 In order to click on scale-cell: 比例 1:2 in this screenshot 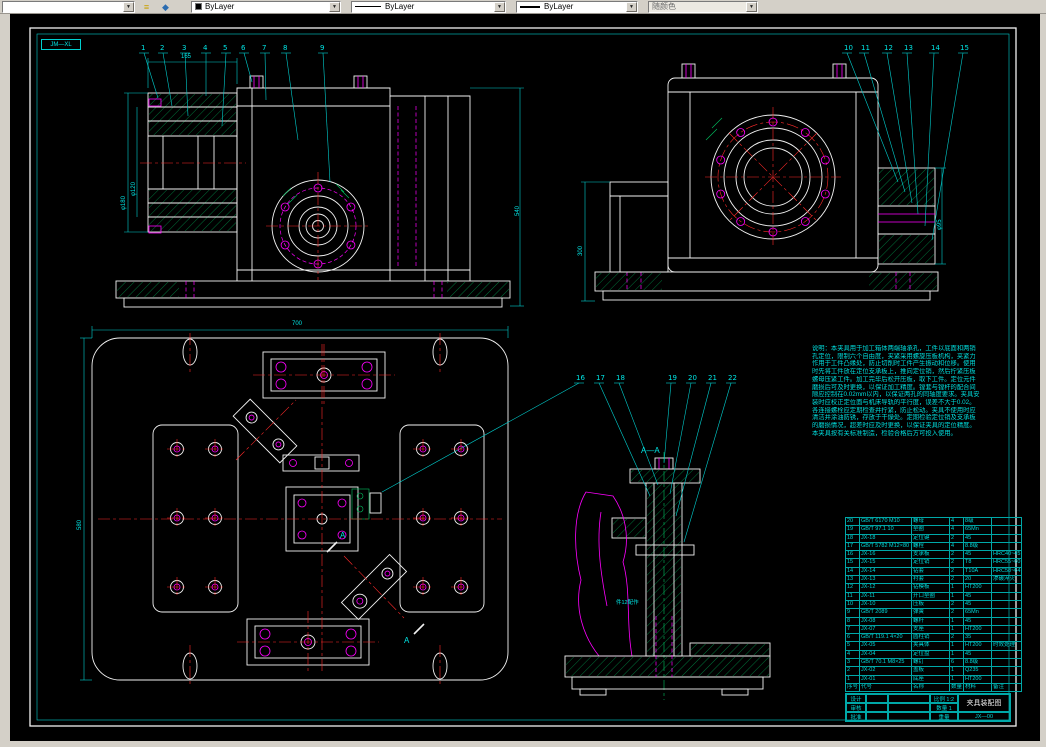, I will do `click(944, 698)`.